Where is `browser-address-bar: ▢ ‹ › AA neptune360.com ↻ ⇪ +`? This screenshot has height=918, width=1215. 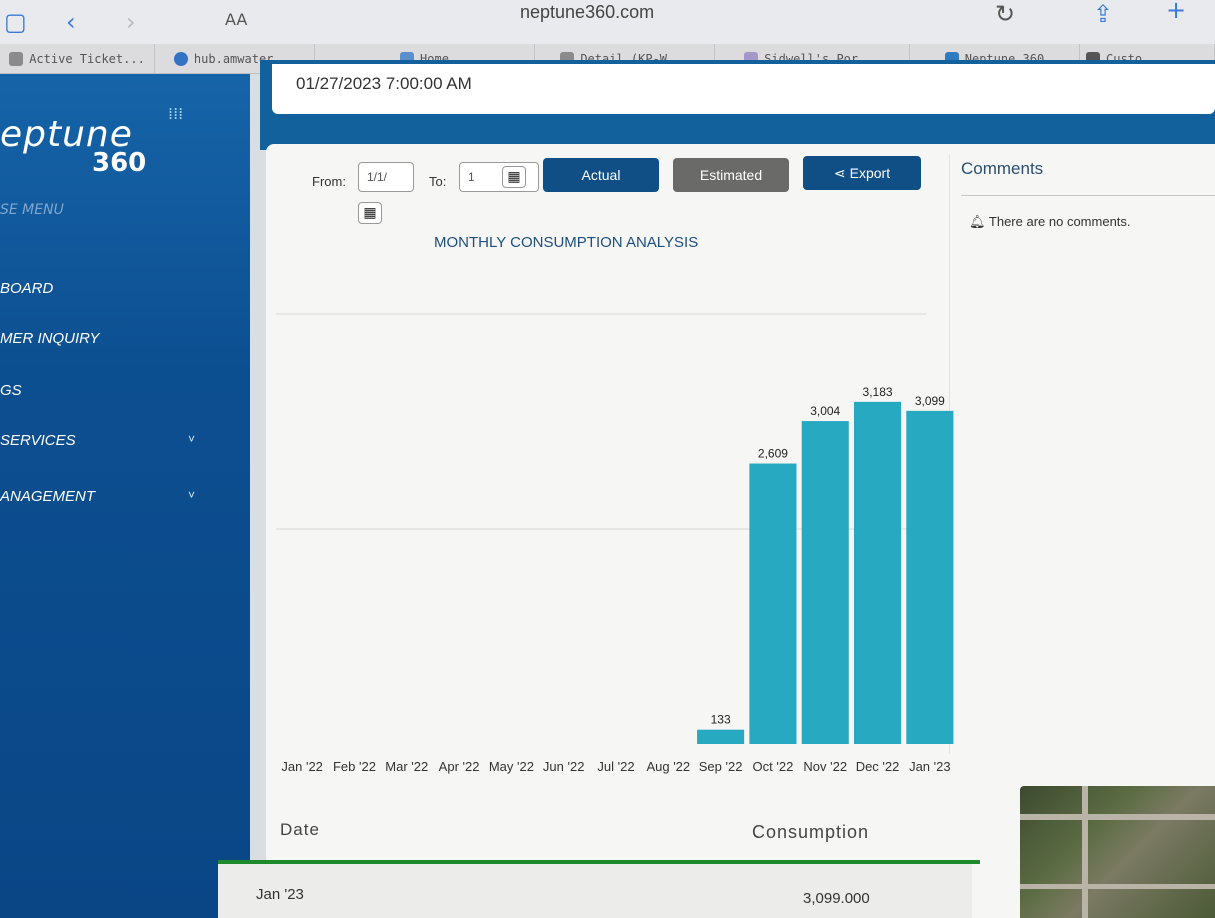
browser-address-bar: ▢ ‹ › AA neptune360.com ↻ ⇪ + is located at coordinates (607, 22).